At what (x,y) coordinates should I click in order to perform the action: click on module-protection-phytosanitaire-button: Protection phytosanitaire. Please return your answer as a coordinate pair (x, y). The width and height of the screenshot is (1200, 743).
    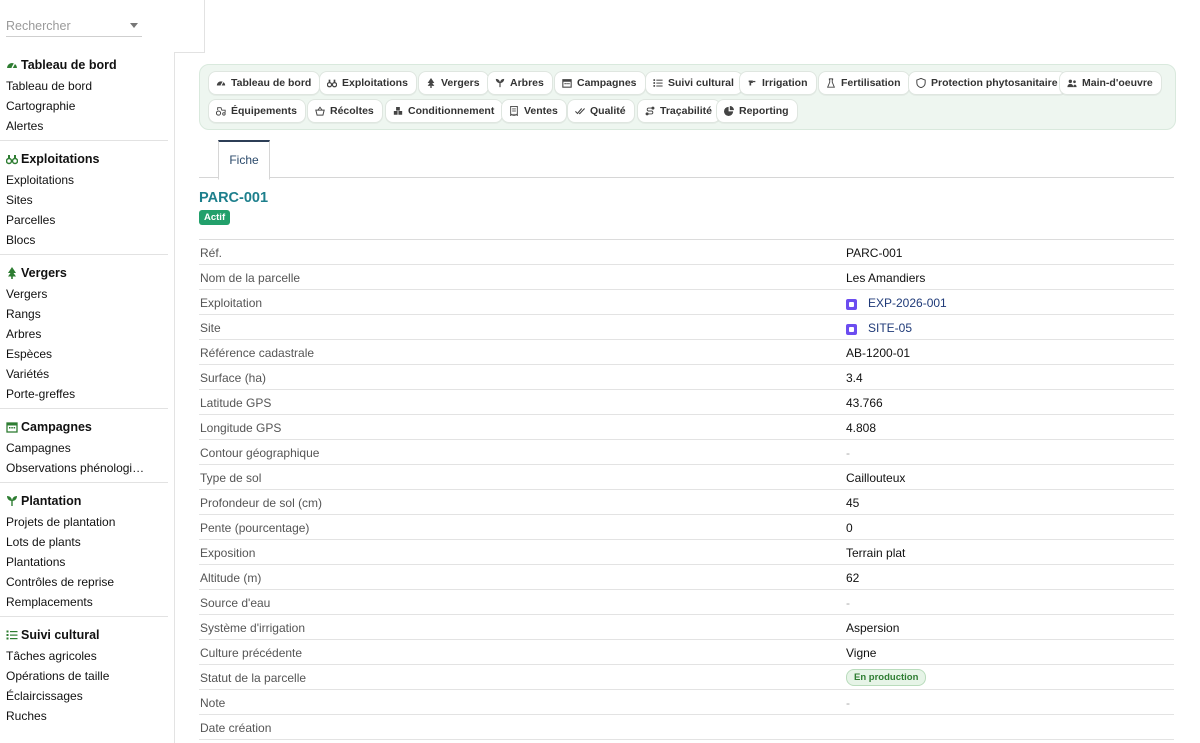
    Looking at the image, I should click on (987, 83).